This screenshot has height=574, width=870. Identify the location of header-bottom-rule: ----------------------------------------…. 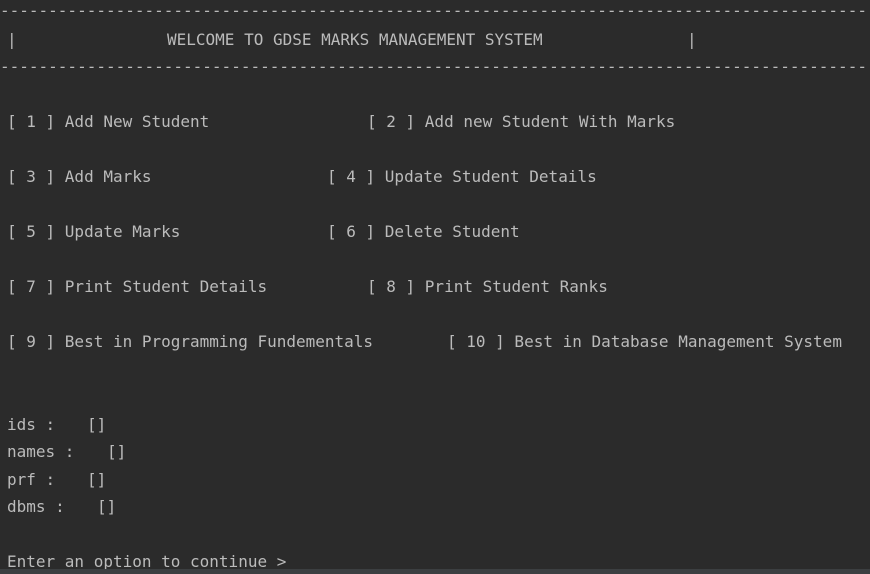
(433, 66).